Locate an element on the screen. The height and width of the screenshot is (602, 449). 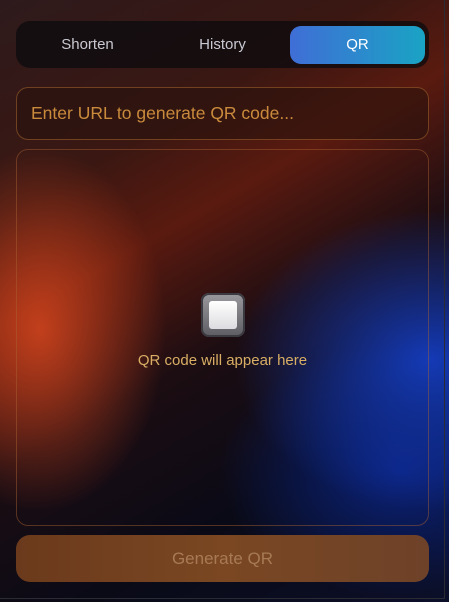
tab-bar: Shorten History QR is located at coordinates (222, 44).